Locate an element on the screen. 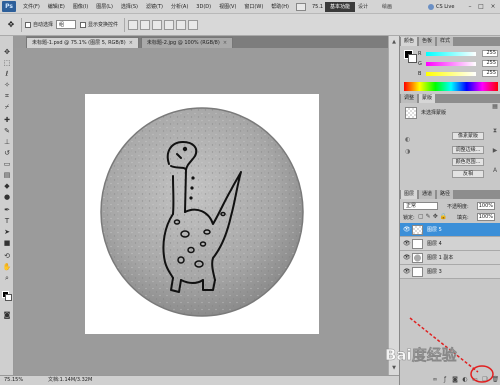 The height and width of the screenshot is (385, 500). dodge-tool-icon: ● is located at coordinates (7, 197).